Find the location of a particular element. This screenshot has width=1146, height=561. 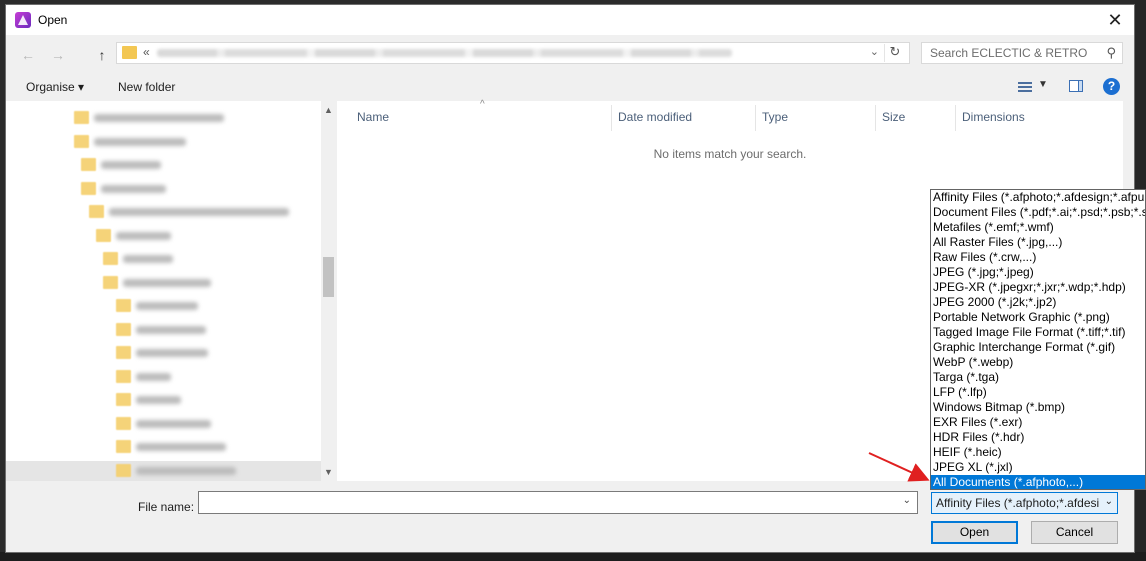

navigation-bar: ← → ↑ « ⌄ ↻ Search ECLECTIC & RETRO ⚲ is located at coordinates (570, 53).